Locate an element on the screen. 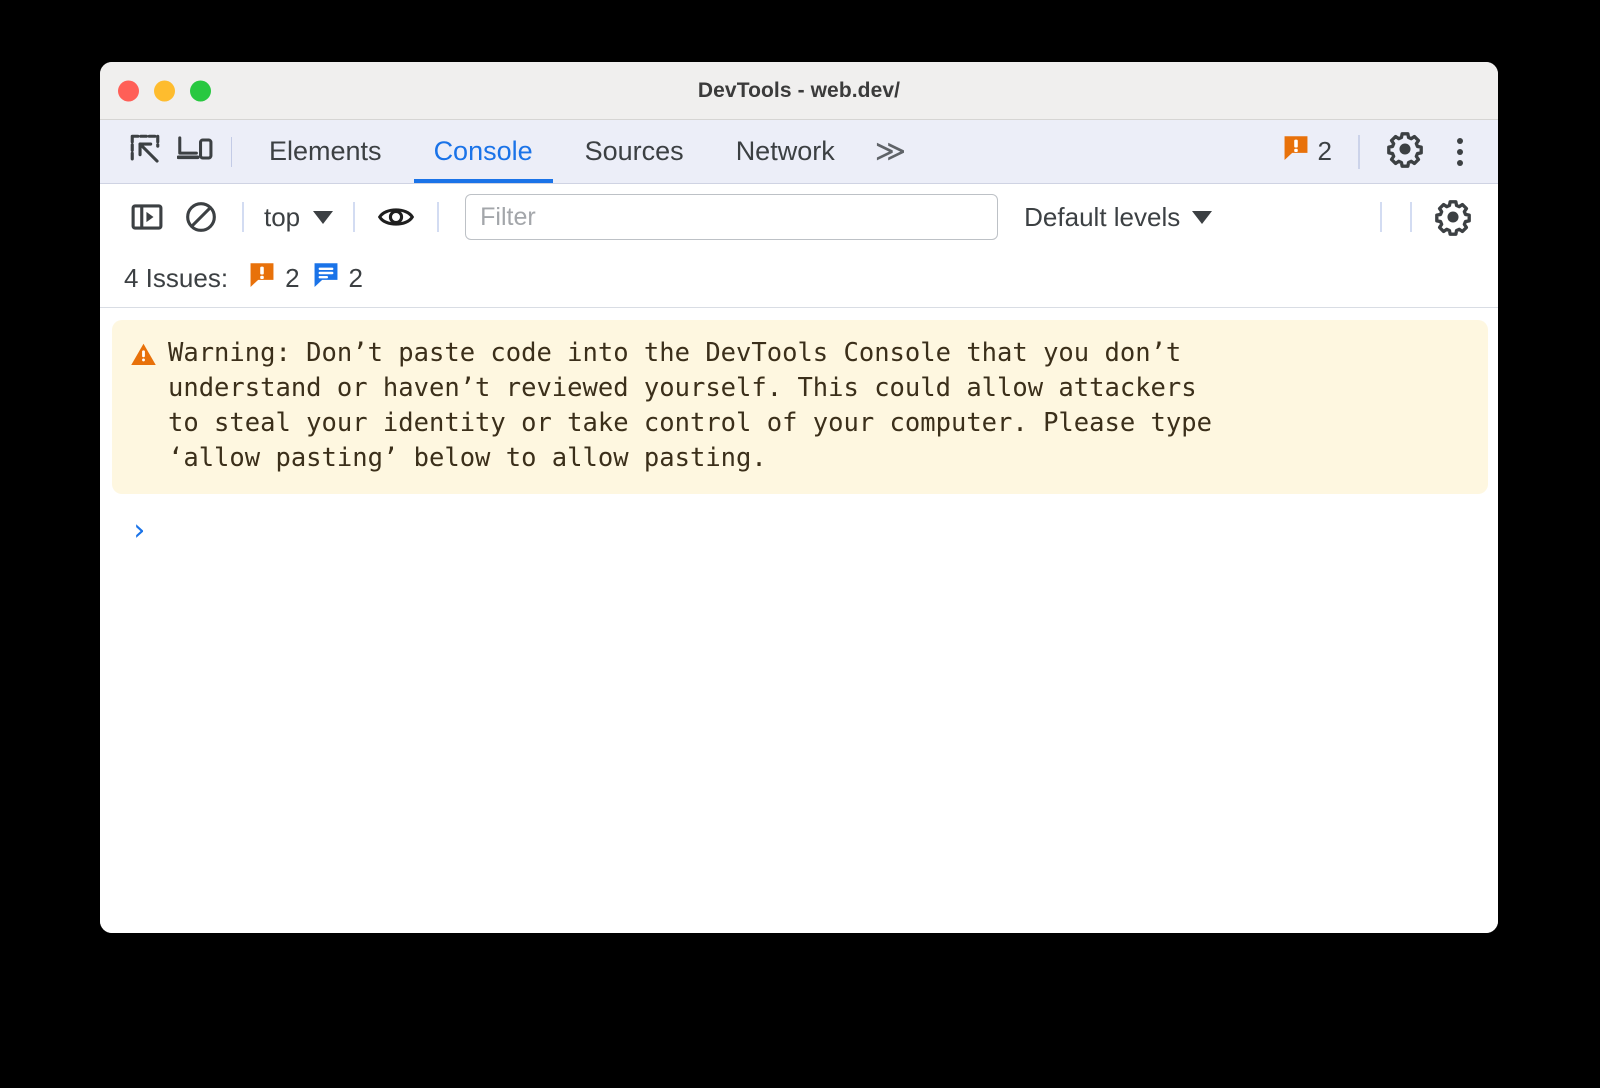 This screenshot has height=1088, width=1600. filter-input is located at coordinates (732, 217).